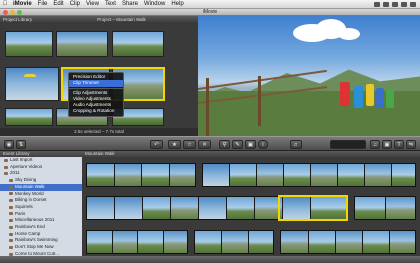  What do you see at coordinates (58, 4) in the screenshot?
I see `menu-edit: Edit` at bounding box center [58, 4].